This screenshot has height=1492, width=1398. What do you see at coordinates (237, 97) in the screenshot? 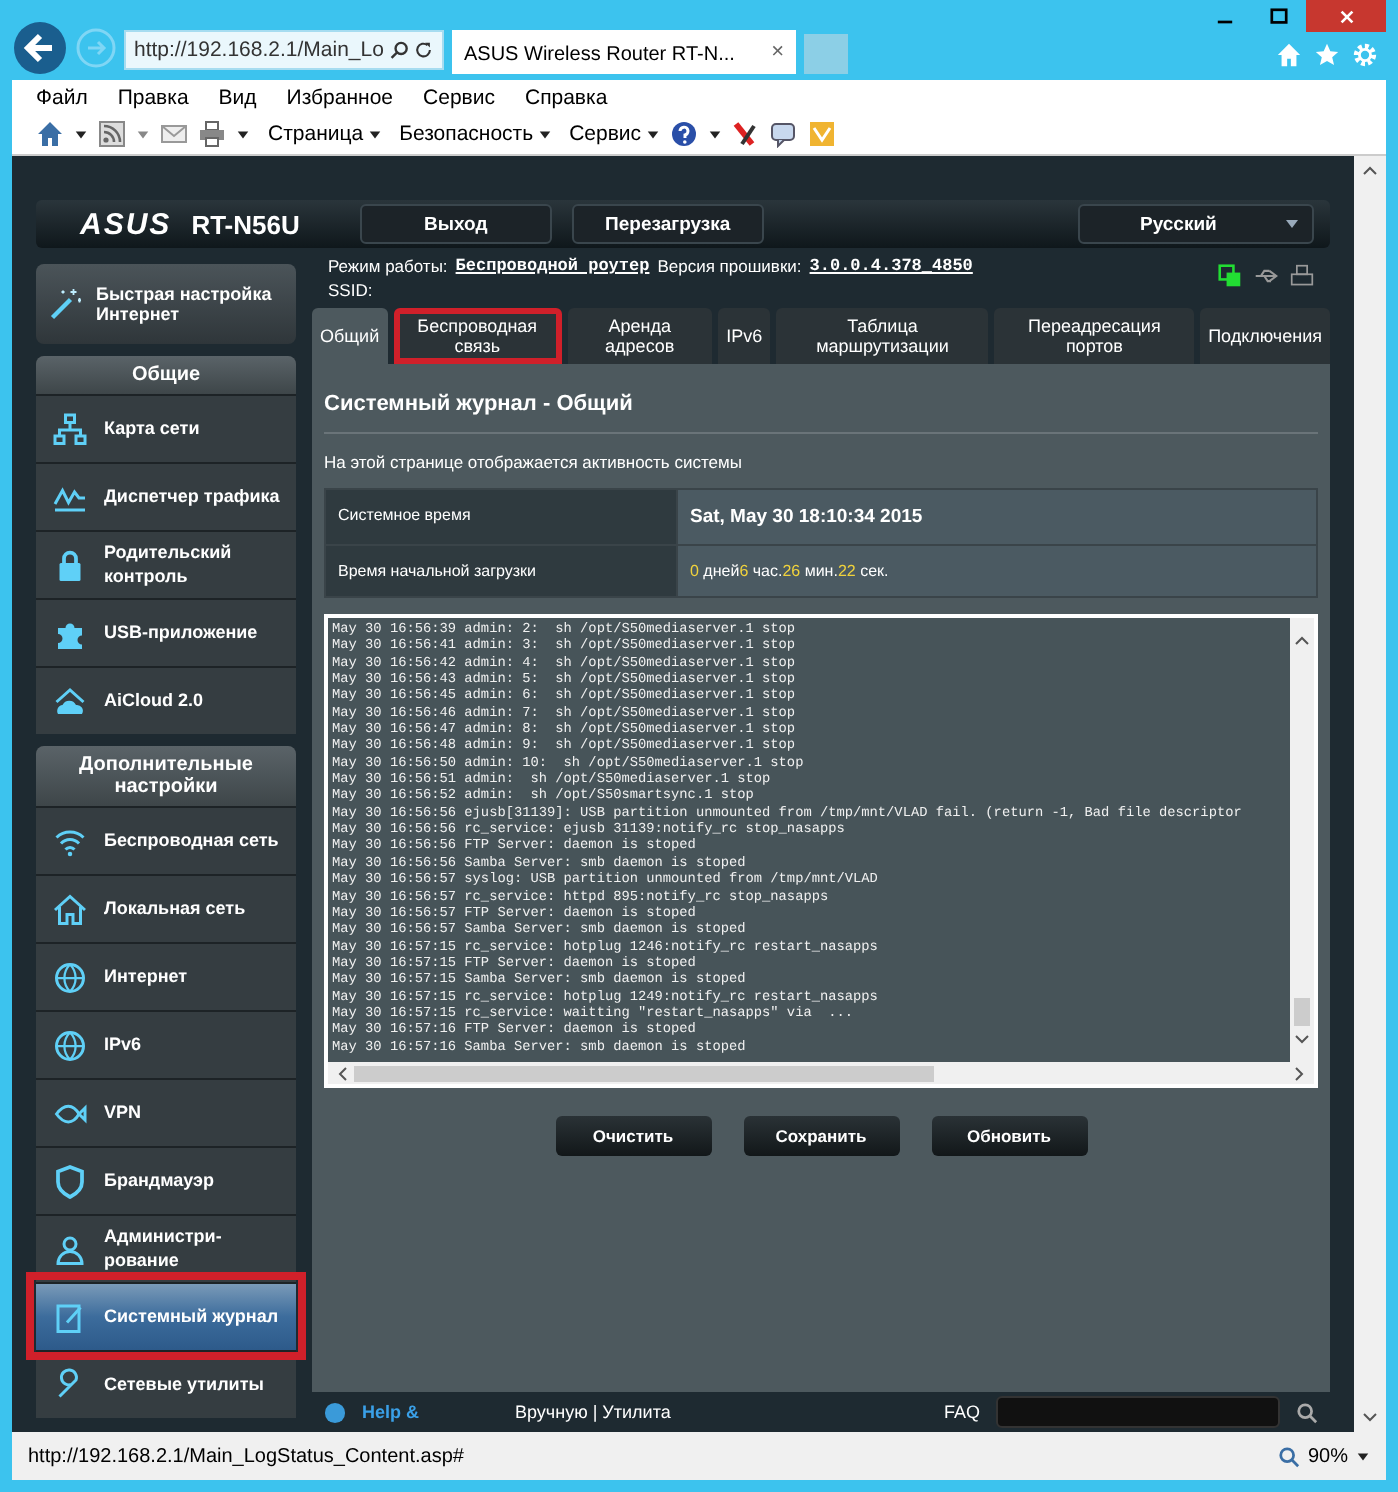
I see `menu-item: Вид` at bounding box center [237, 97].